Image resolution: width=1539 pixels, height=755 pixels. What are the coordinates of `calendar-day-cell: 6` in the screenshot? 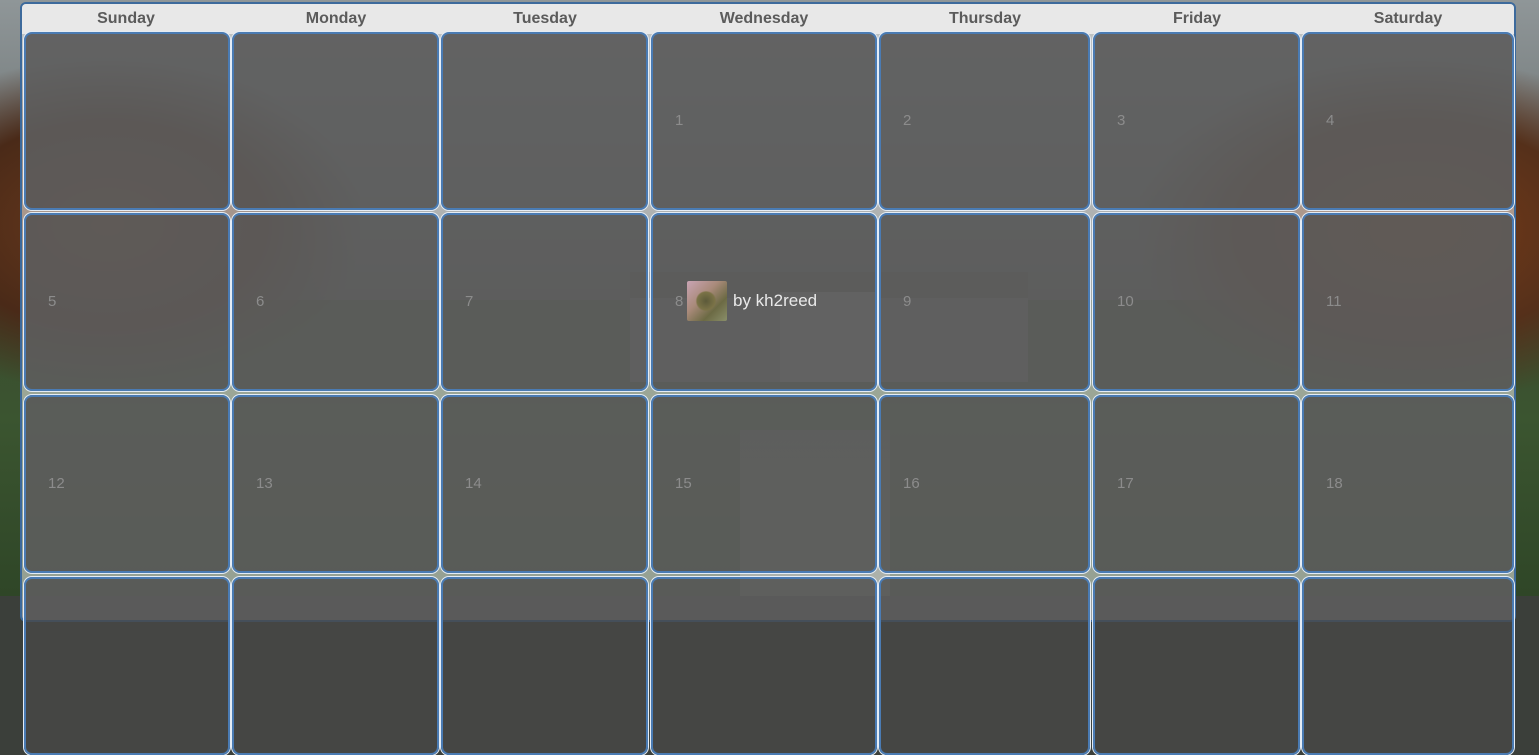 It's located at (335, 302).